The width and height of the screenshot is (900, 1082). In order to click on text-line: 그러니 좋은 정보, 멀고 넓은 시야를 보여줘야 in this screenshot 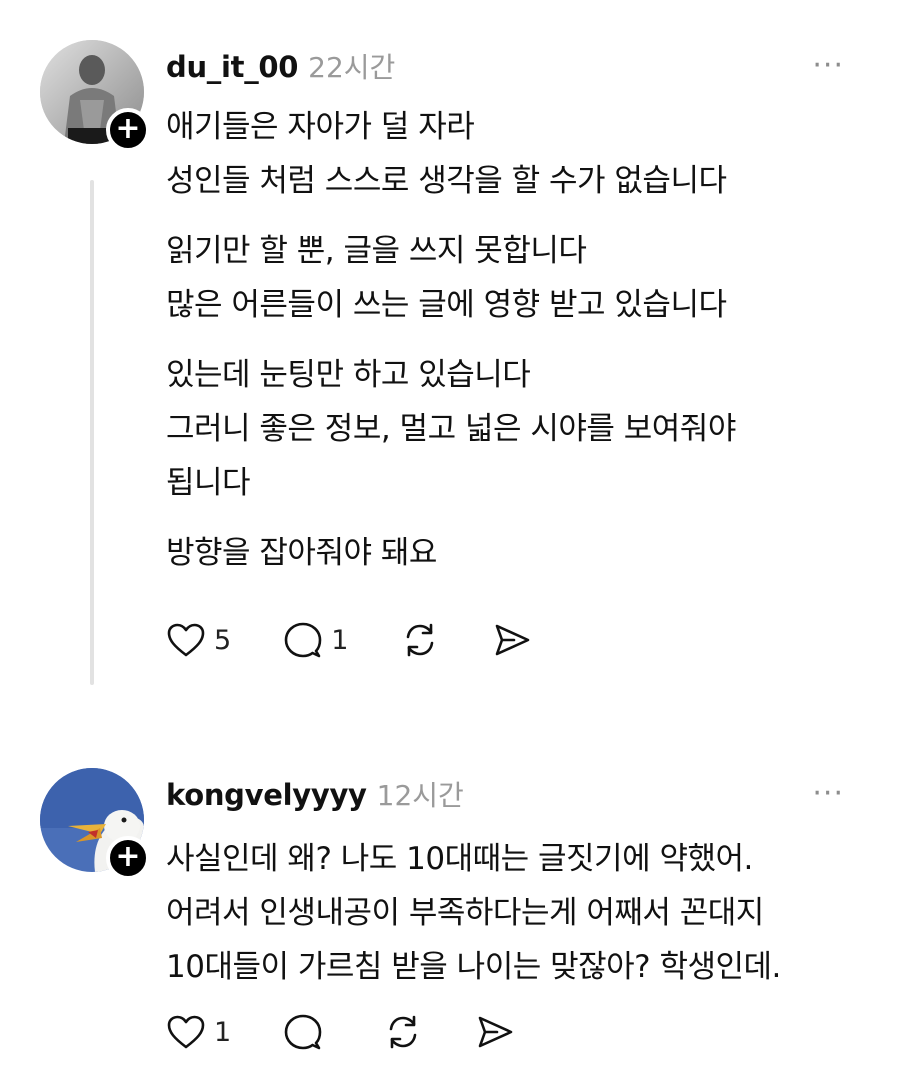, I will do `click(451, 429)`.